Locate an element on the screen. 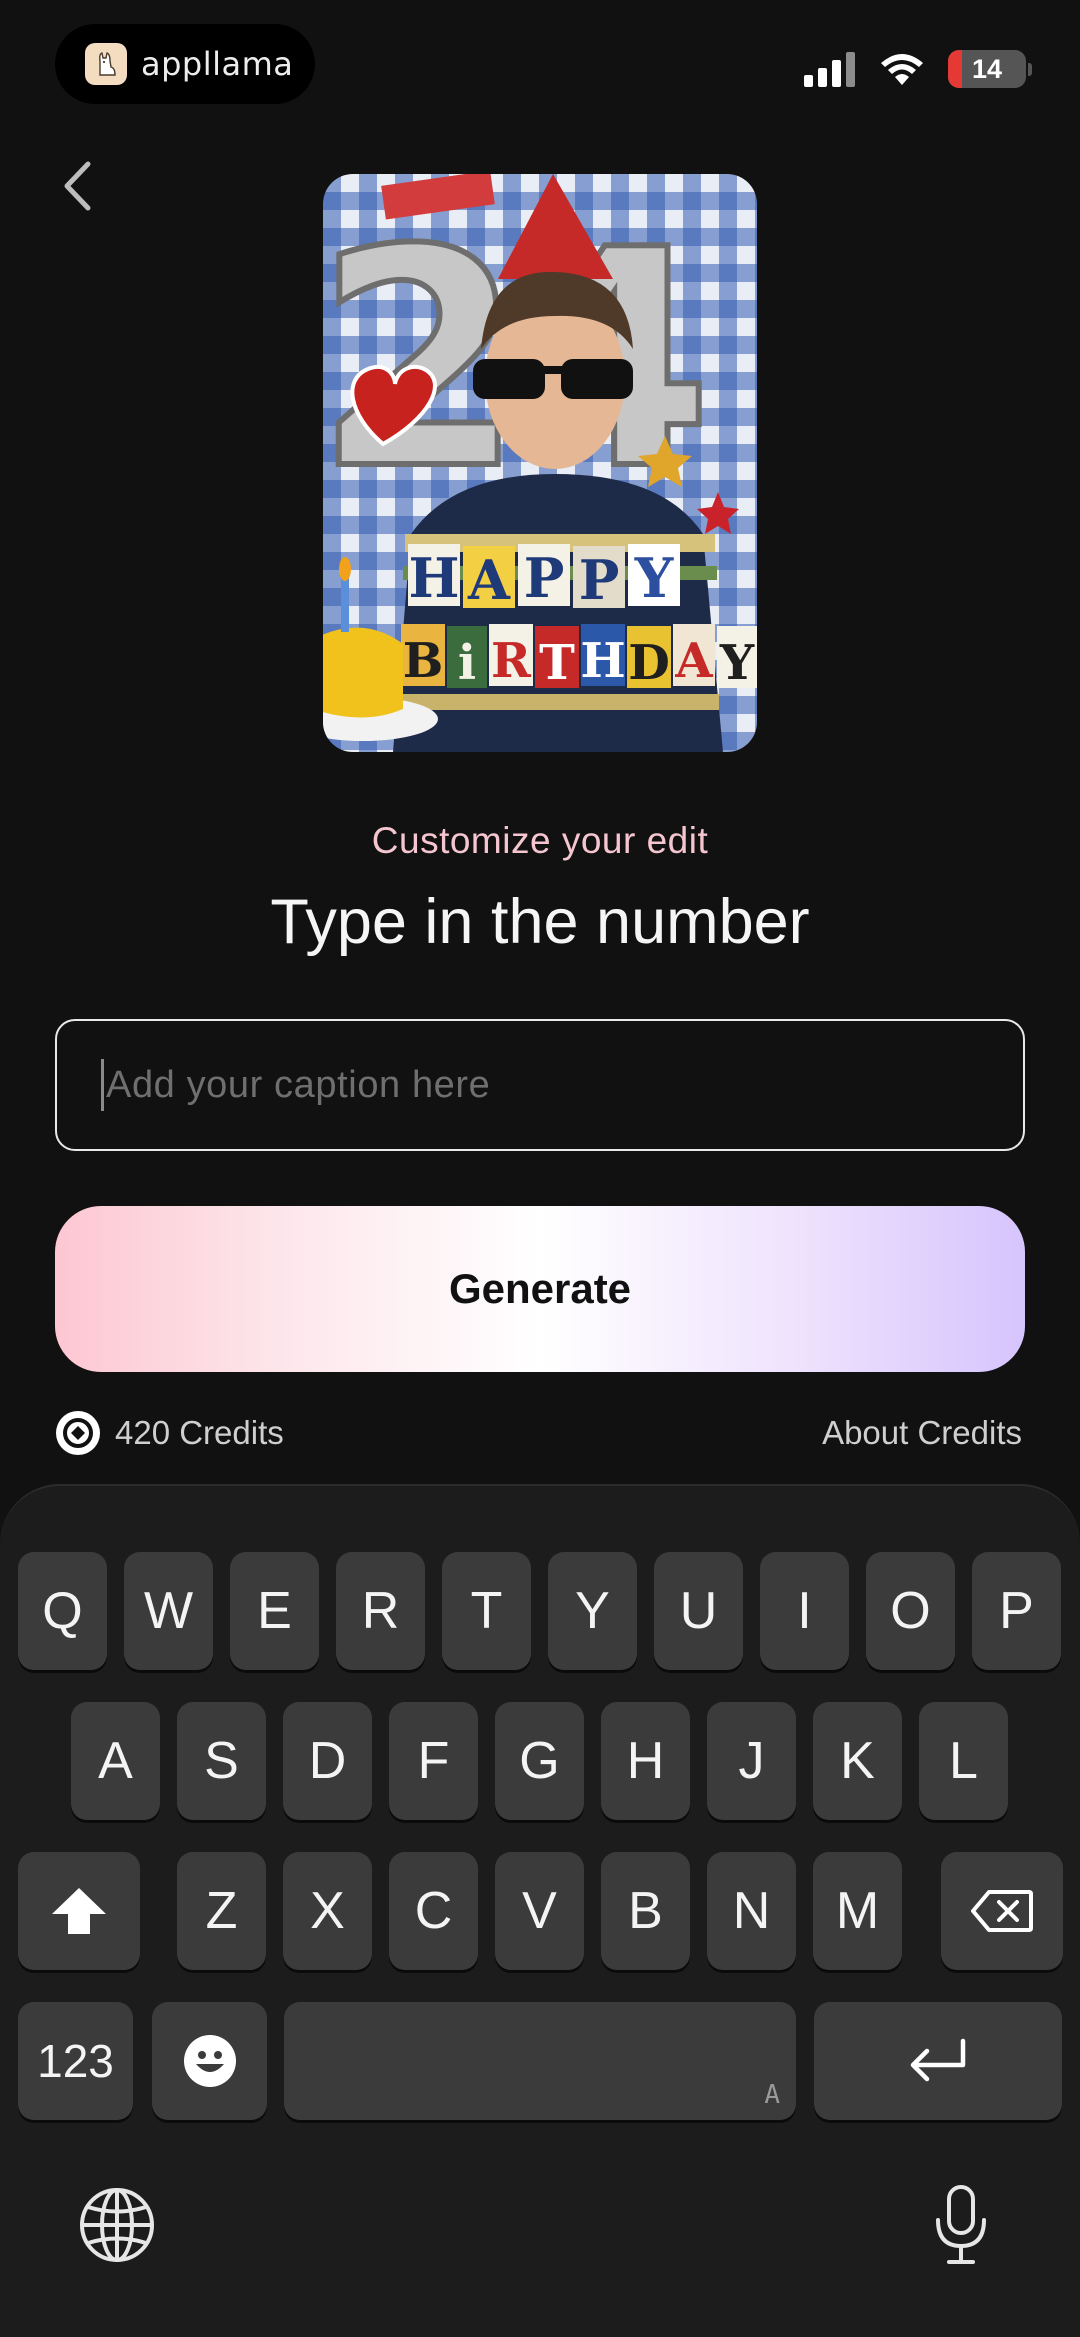  battery-indicator: 14 is located at coordinates (987, 69).